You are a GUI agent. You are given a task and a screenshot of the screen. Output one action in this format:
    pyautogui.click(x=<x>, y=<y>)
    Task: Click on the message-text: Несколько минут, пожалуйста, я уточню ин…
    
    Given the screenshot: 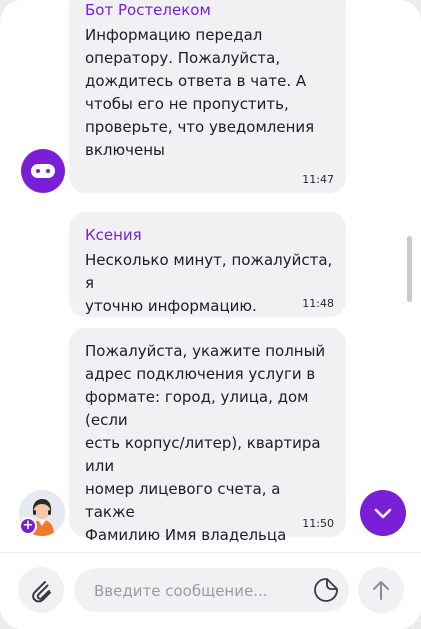 What is the action you would take?
    pyautogui.click(x=209, y=283)
    